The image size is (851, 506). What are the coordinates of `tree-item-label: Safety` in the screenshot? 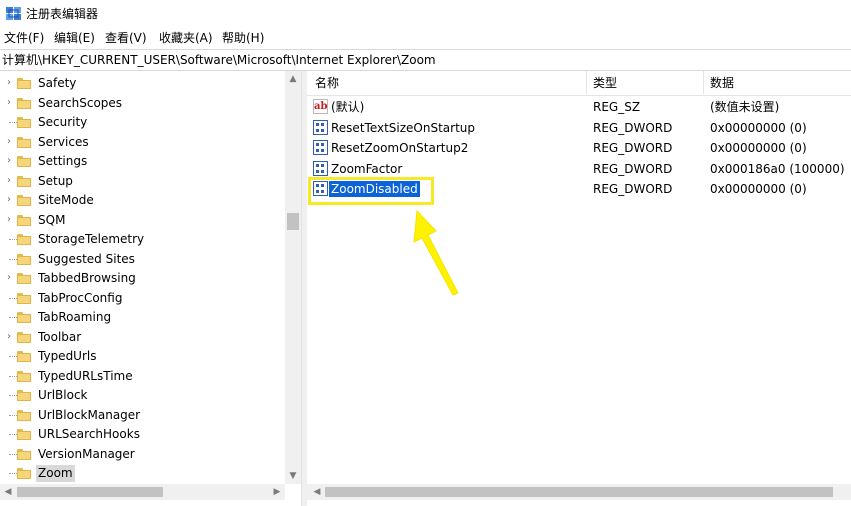 It's located at (57, 83).